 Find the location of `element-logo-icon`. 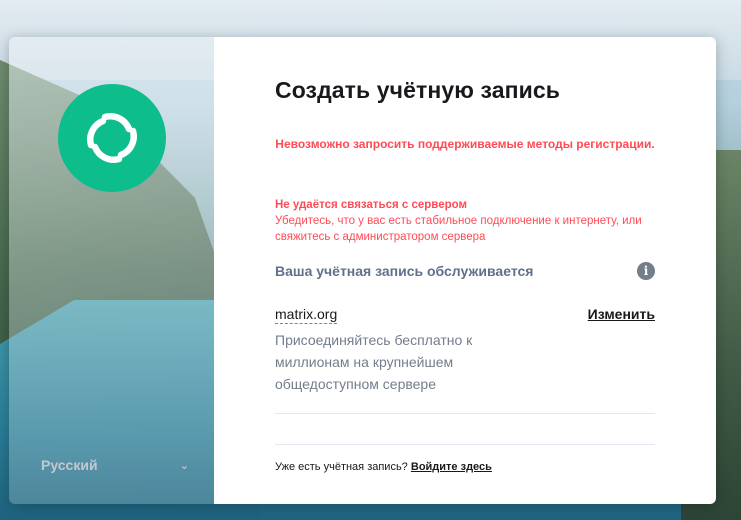

element-logo-icon is located at coordinates (112, 138).